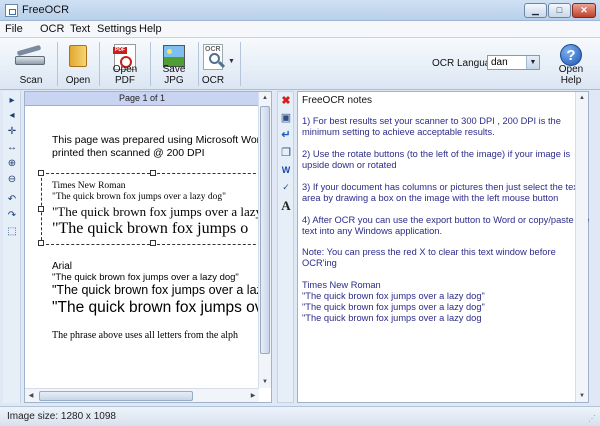  I want to click on scan-line: Arial, so click(62, 266).